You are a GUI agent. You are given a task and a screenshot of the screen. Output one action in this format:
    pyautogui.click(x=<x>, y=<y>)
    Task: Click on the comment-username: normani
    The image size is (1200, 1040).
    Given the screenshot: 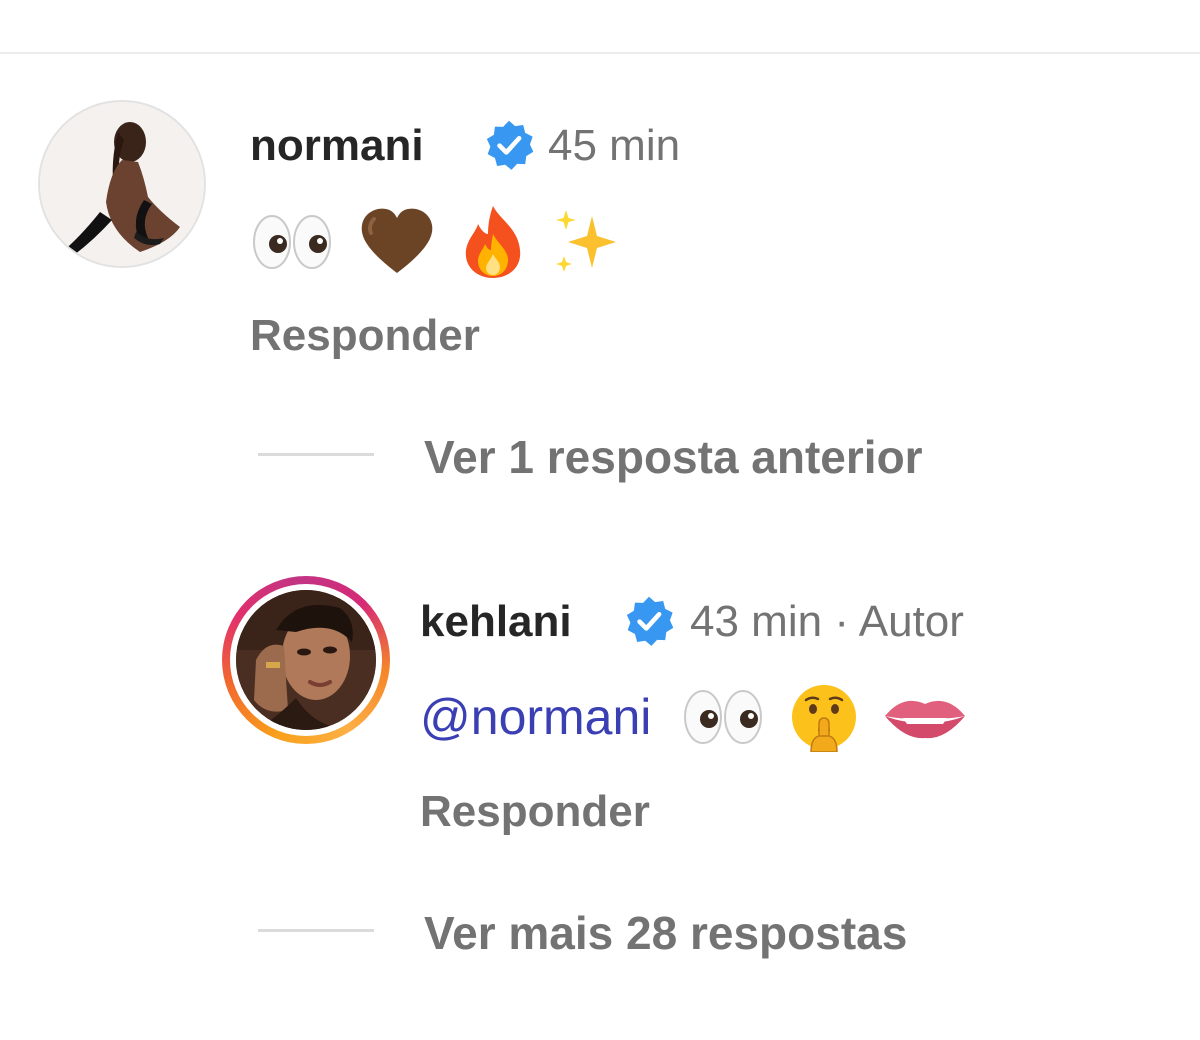 What is the action you would take?
    pyautogui.click(x=337, y=146)
    